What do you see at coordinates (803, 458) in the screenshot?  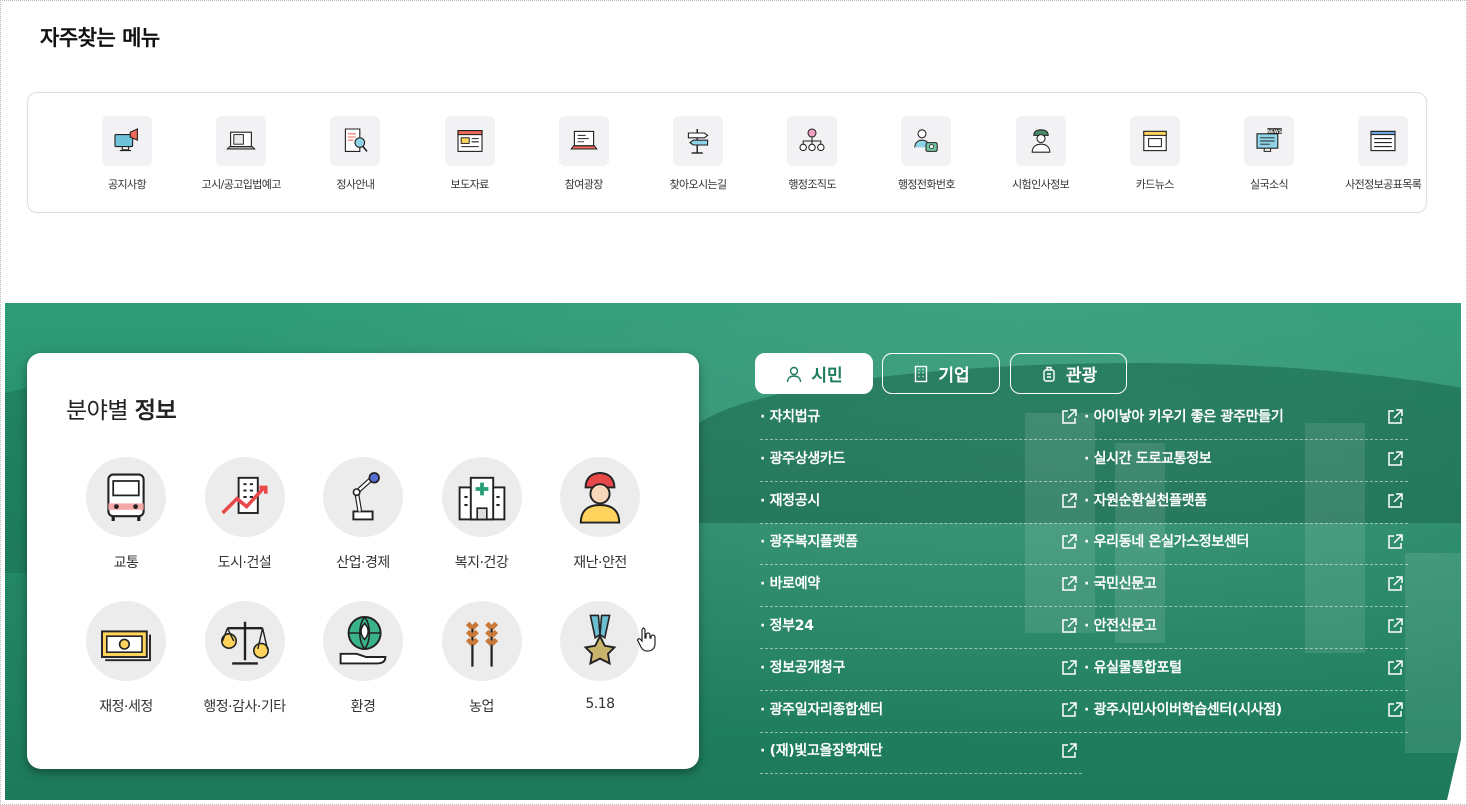 I see `quick-link-label: · 광주상생카드` at bounding box center [803, 458].